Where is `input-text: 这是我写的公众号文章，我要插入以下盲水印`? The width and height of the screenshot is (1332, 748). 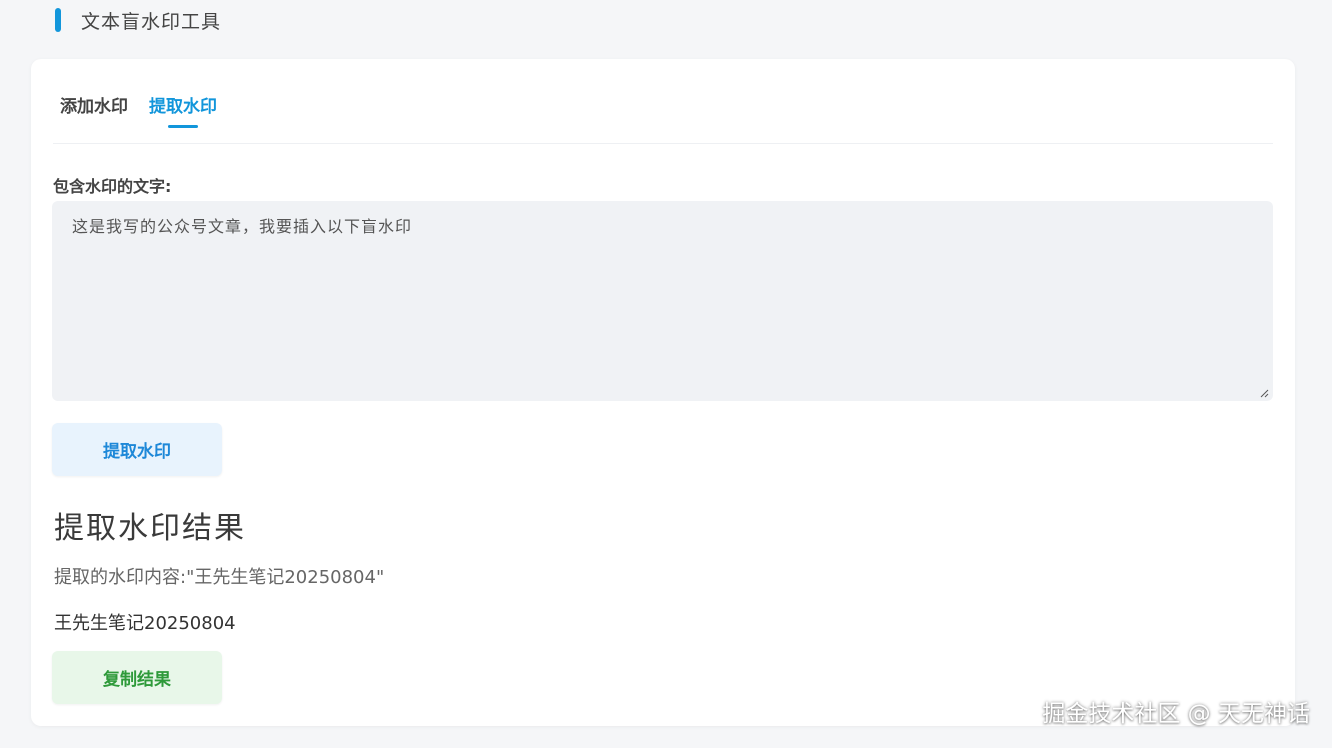
input-text: 这是我写的公众号文章，我要插入以下盲水印 is located at coordinates (242, 226).